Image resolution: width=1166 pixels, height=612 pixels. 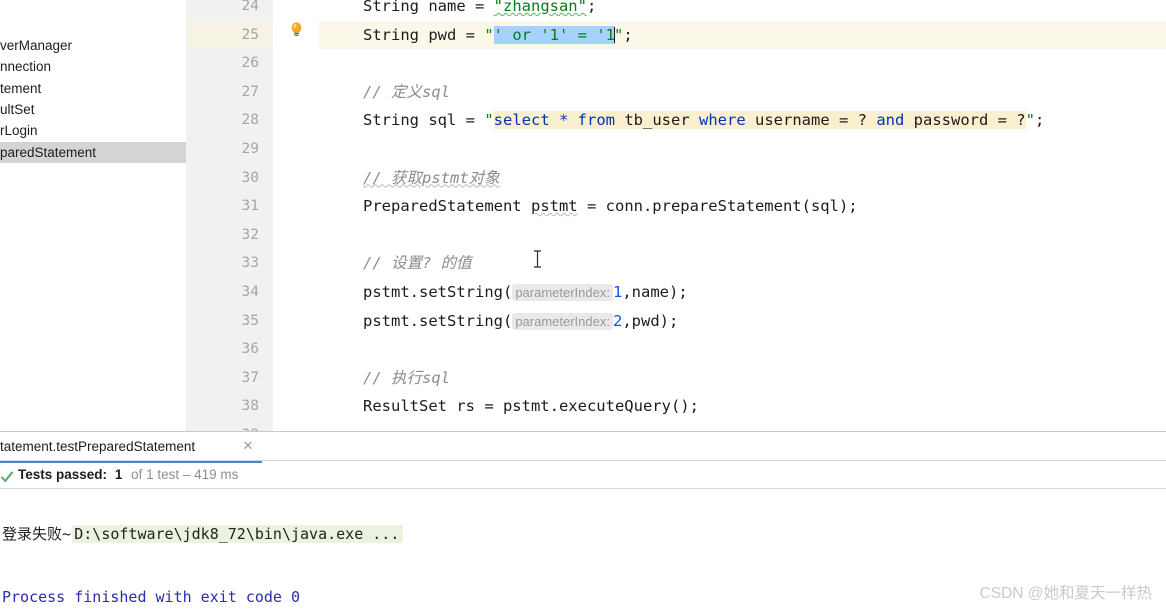 I want to click on gutter-line-number: 28, so click(x=229, y=120).